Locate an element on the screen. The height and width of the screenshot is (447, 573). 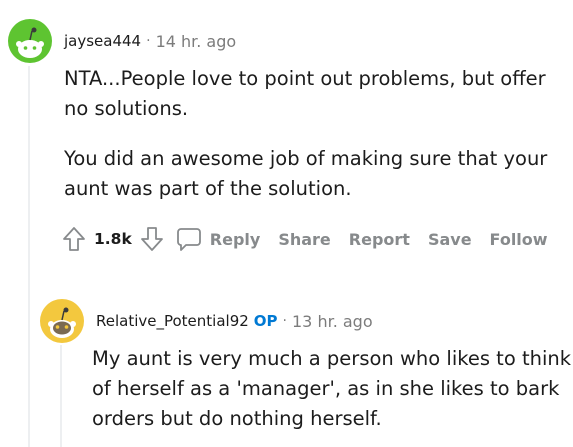
reply-label: Reply is located at coordinates (235, 239).